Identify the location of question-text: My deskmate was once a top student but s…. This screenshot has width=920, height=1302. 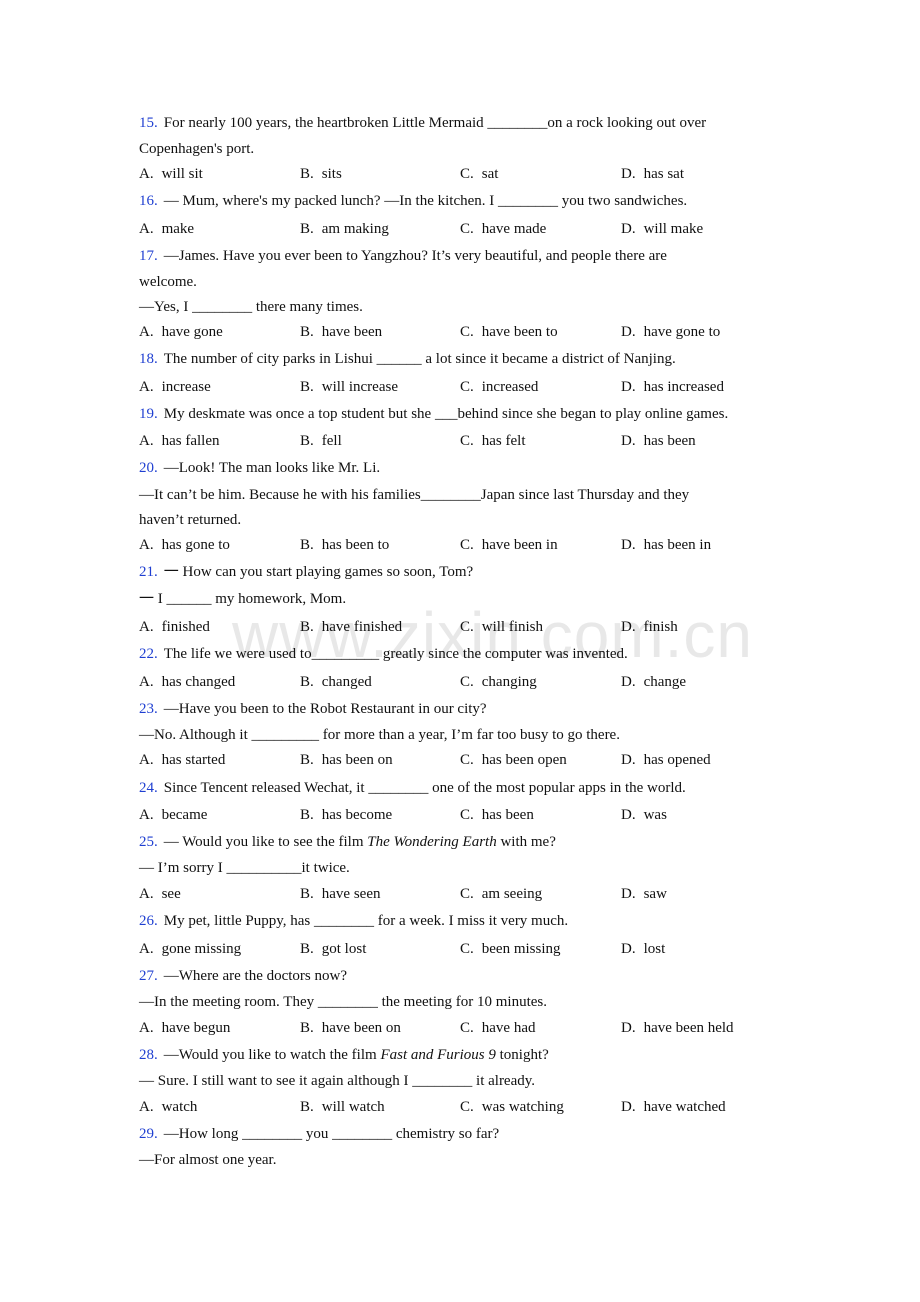
(446, 414).